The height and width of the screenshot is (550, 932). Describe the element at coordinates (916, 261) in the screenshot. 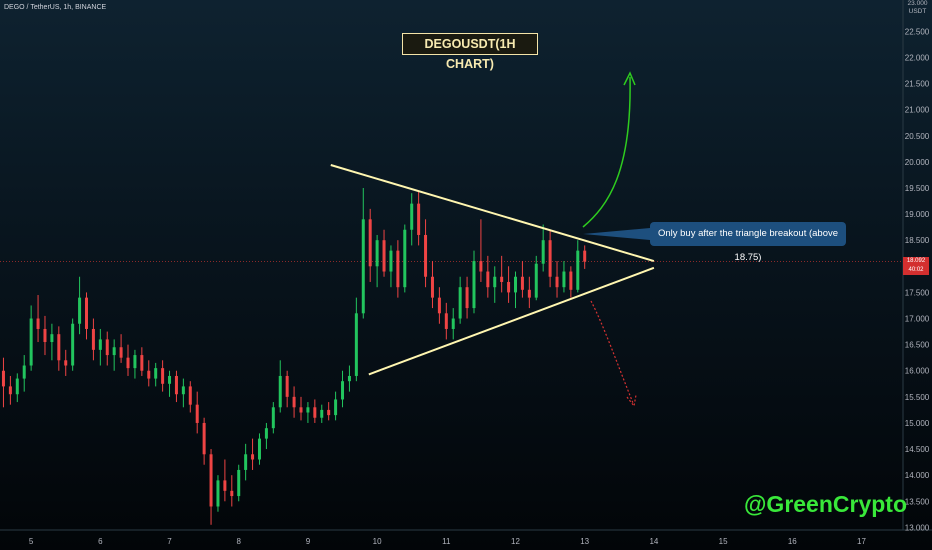

I see `current-price-label: 18.092` at that location.